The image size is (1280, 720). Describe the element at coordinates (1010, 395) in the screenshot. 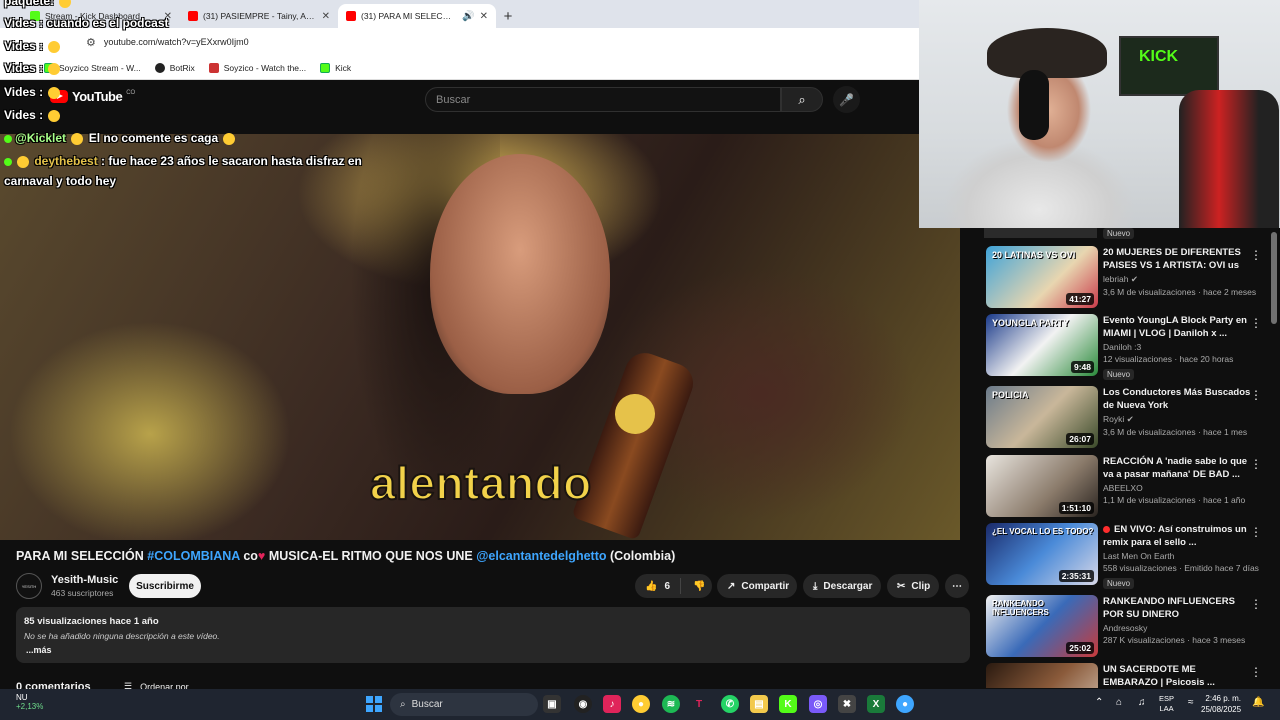

I see `thumbnail-text: POLICIA` at that location.